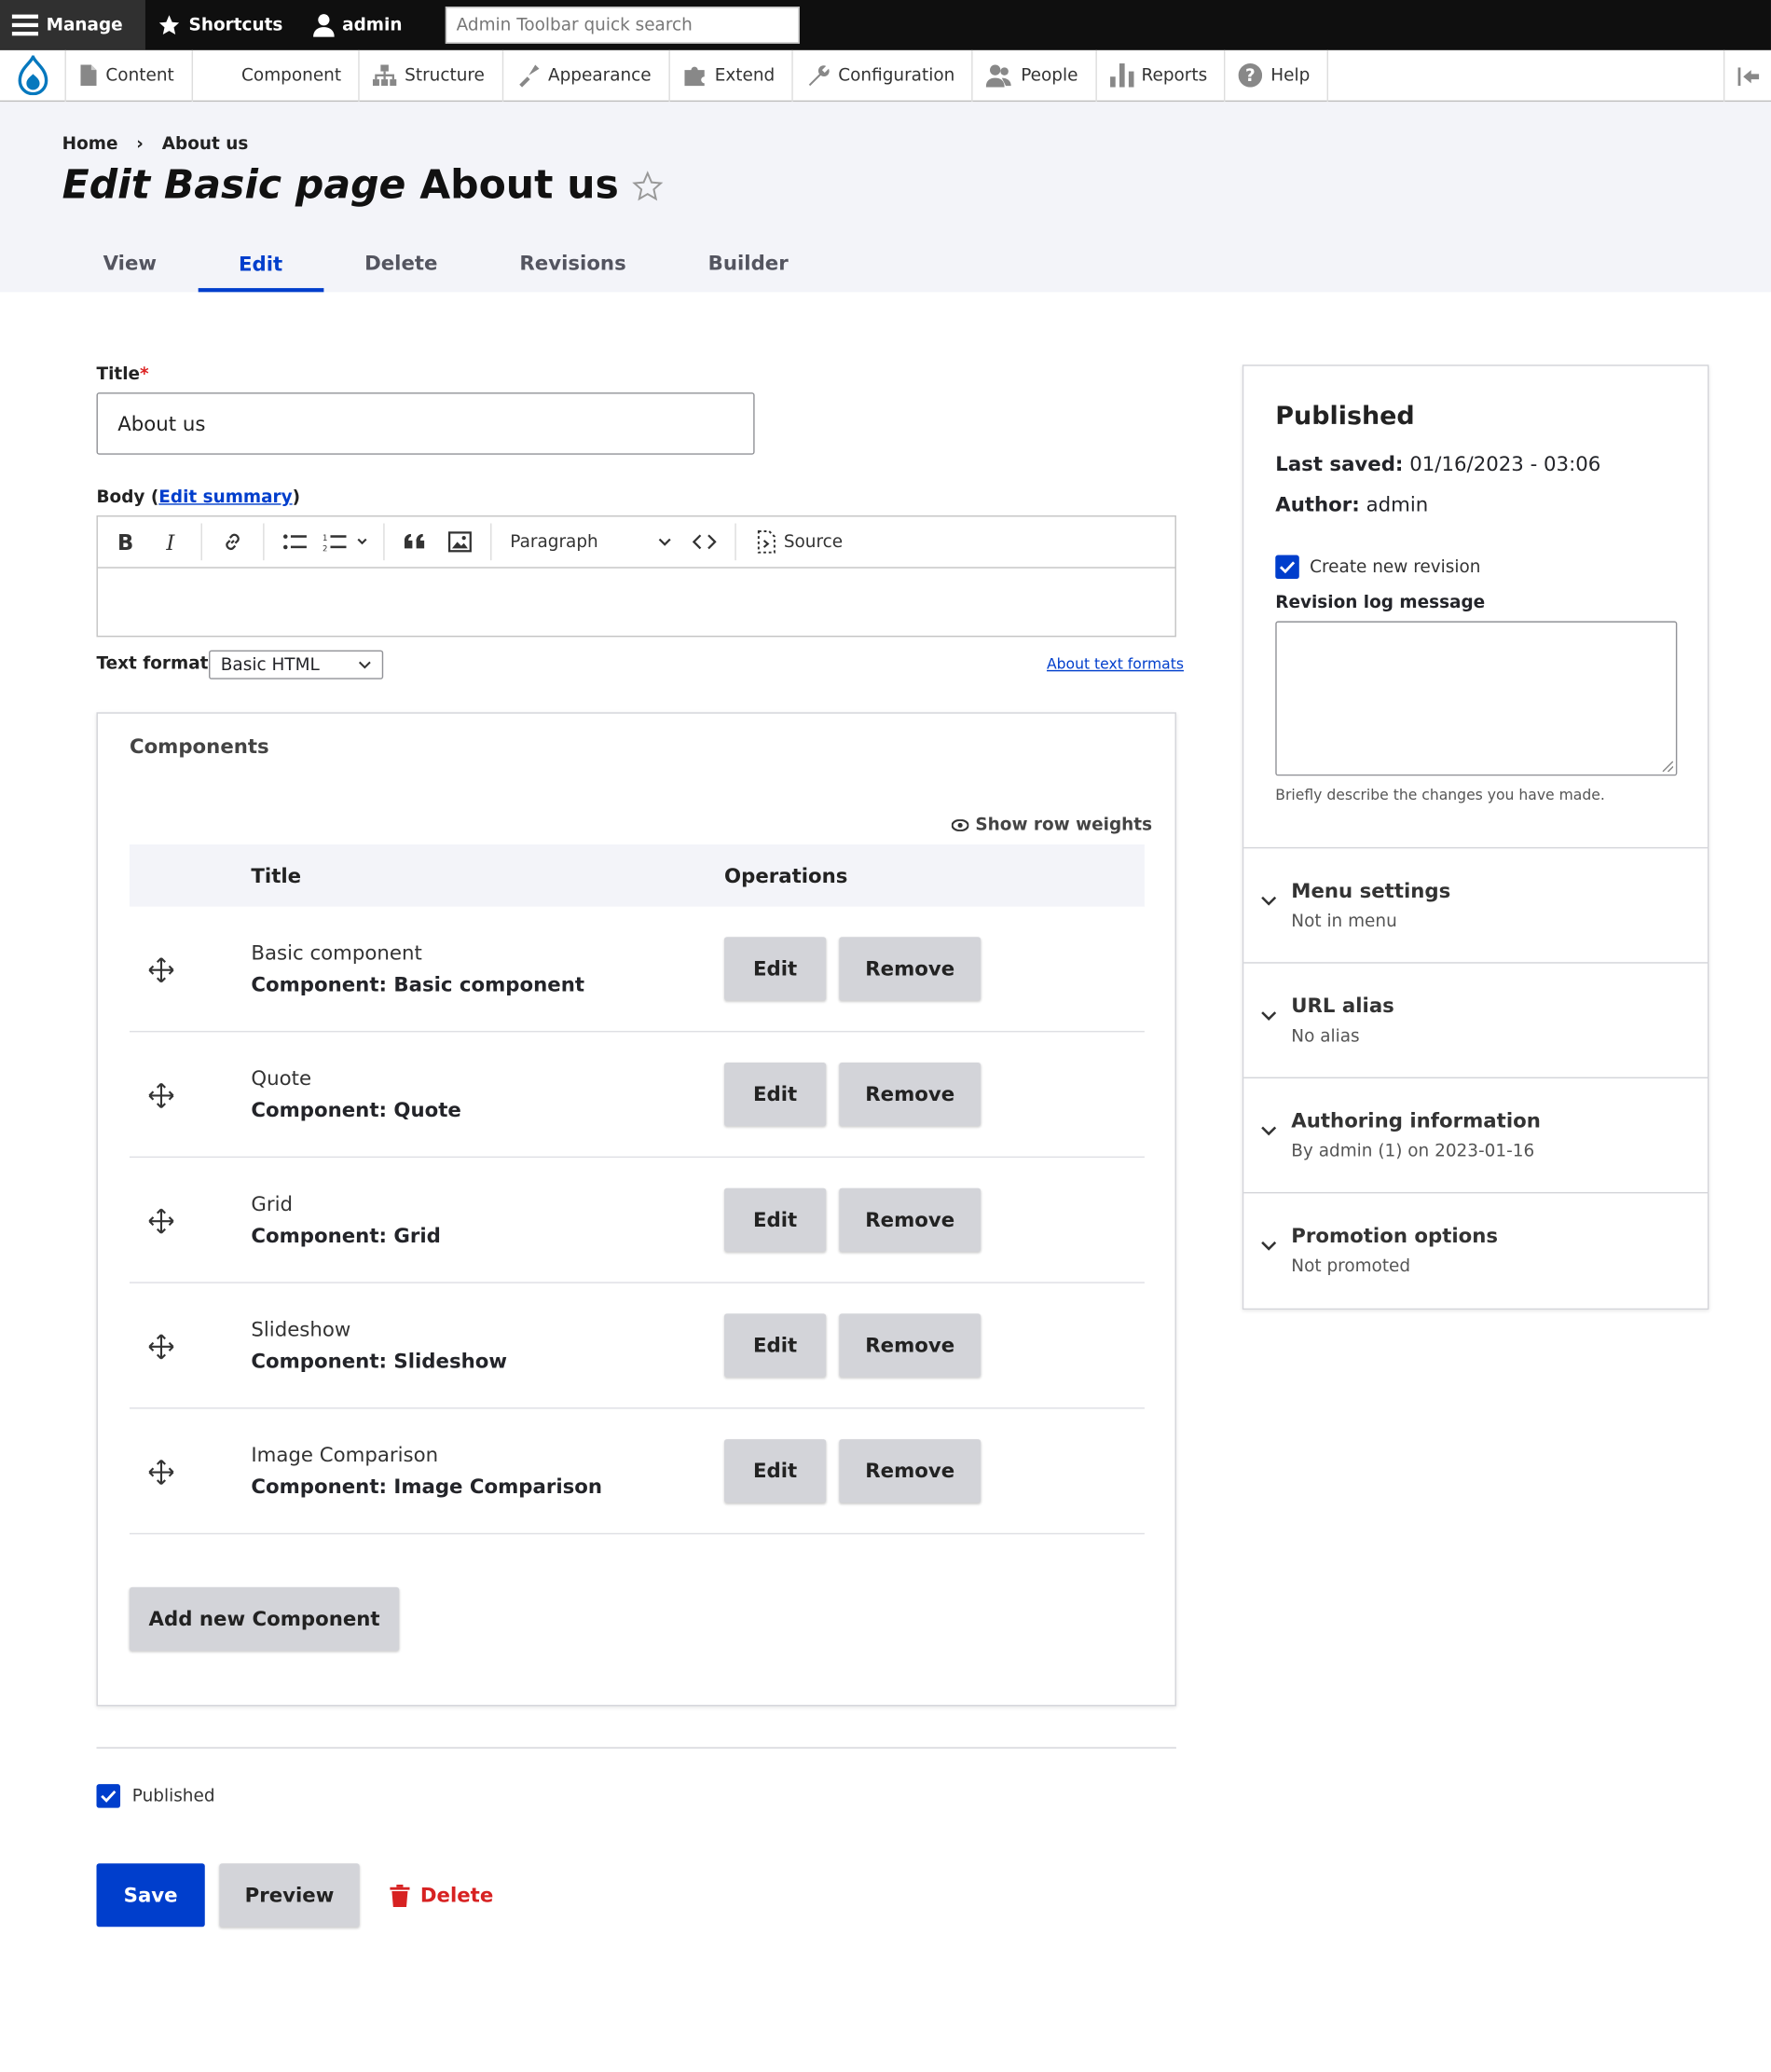  Describe the element at coordinates (1277, 75) in the screenshot. I see `tray-item-help: ? Help` at that location.